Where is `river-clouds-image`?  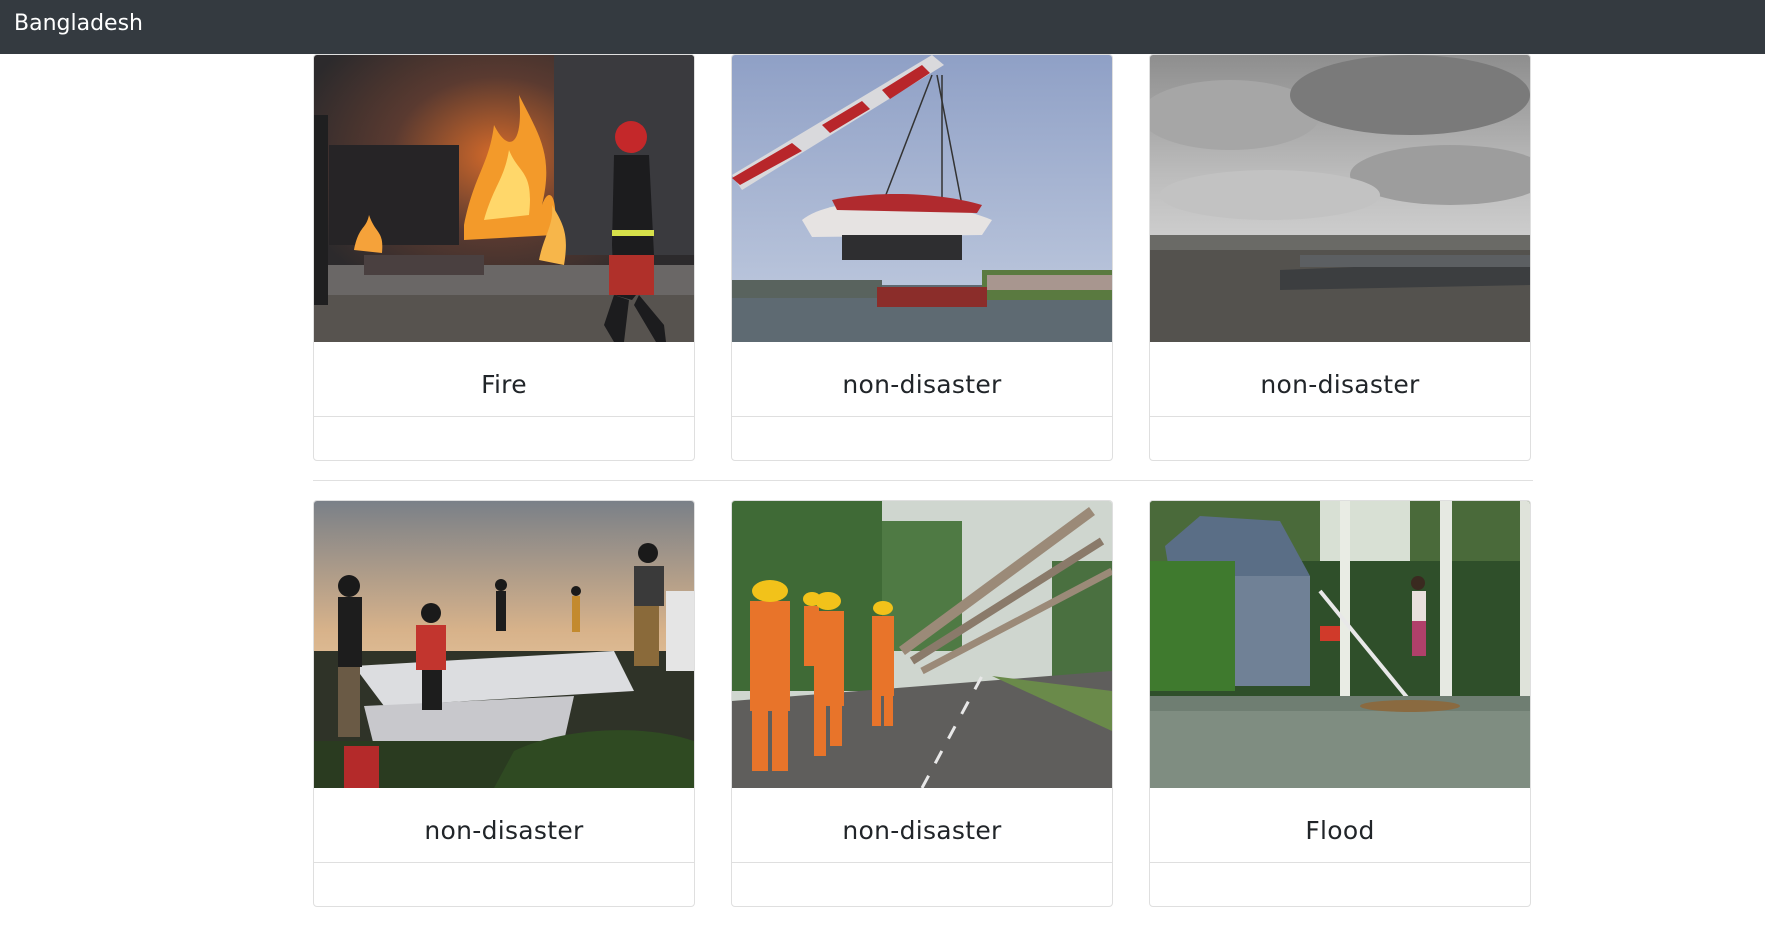
river-clouds-image is located at coordinates (1340, 198).